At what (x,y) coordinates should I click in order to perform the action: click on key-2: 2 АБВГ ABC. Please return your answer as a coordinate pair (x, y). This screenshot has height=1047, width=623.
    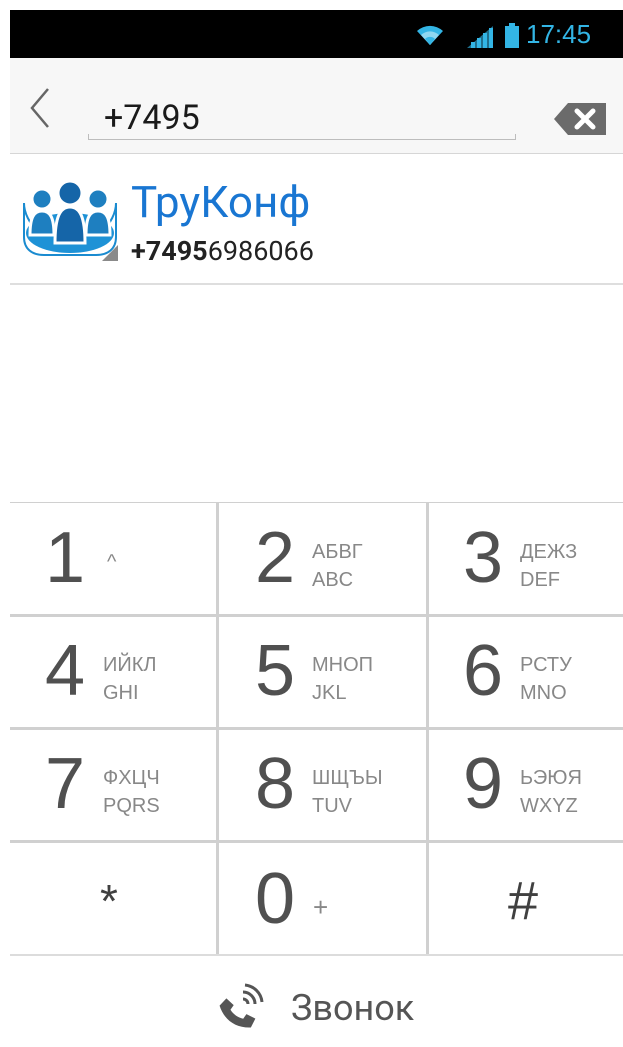
    Looking at the image, I should click on (322, 558).